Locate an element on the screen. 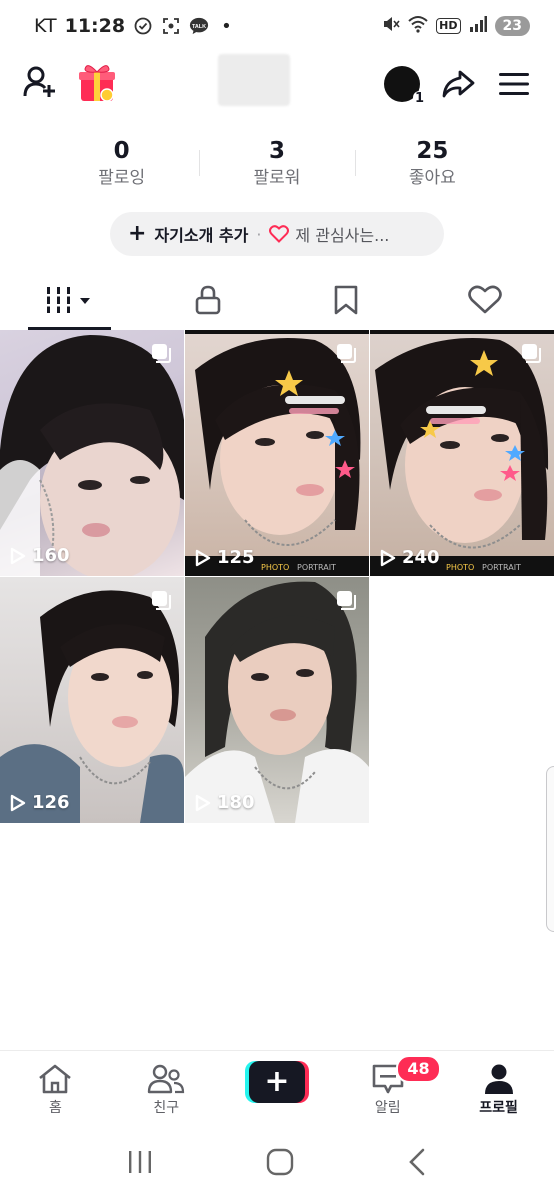 The height and width of the screenshot is (1200, 554). nav-home: 홈 is located at coordinates (55, 1089).